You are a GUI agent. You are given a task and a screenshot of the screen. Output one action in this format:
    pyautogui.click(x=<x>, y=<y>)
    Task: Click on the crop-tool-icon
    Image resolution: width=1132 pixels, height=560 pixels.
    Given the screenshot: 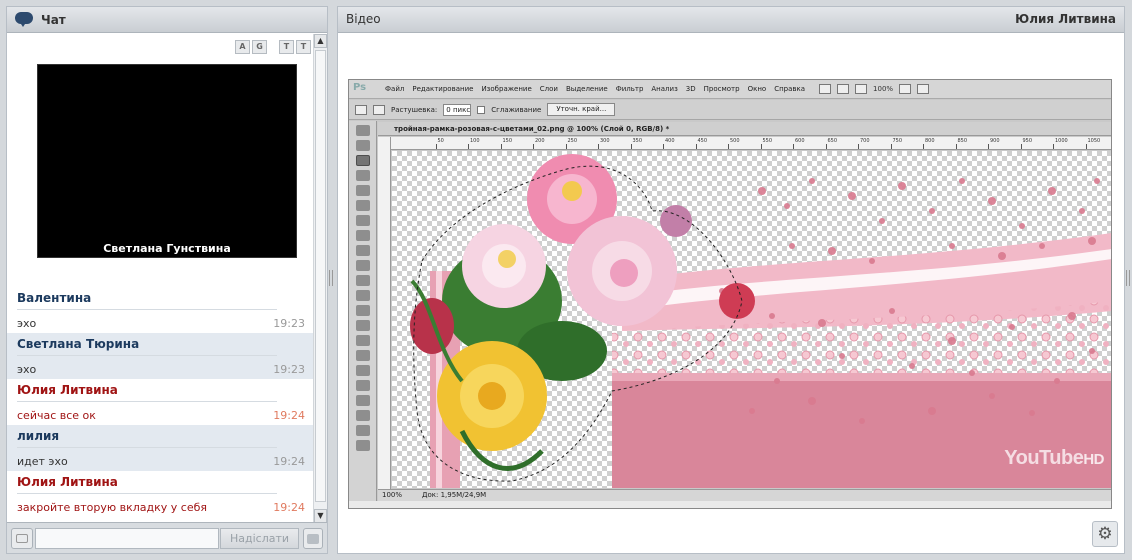 What is the action you would take?
    pyautogui.click(x=362, y=190)
    